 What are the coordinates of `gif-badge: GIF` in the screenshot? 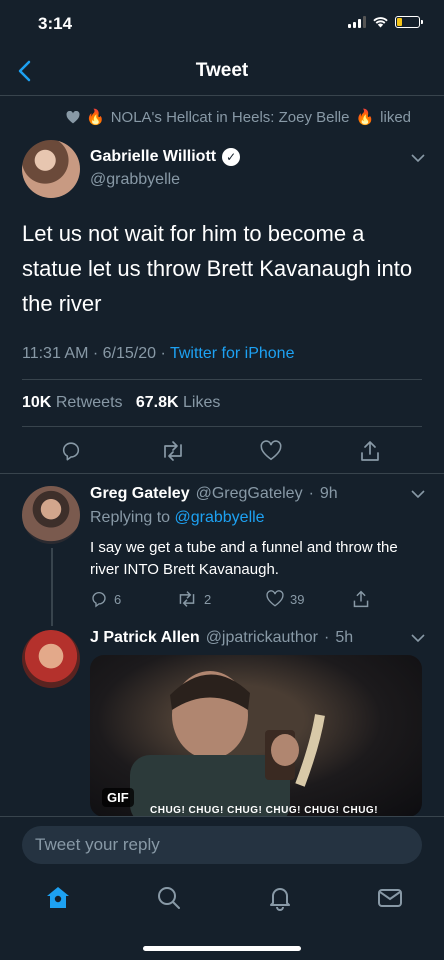 It's located at (118, 797).